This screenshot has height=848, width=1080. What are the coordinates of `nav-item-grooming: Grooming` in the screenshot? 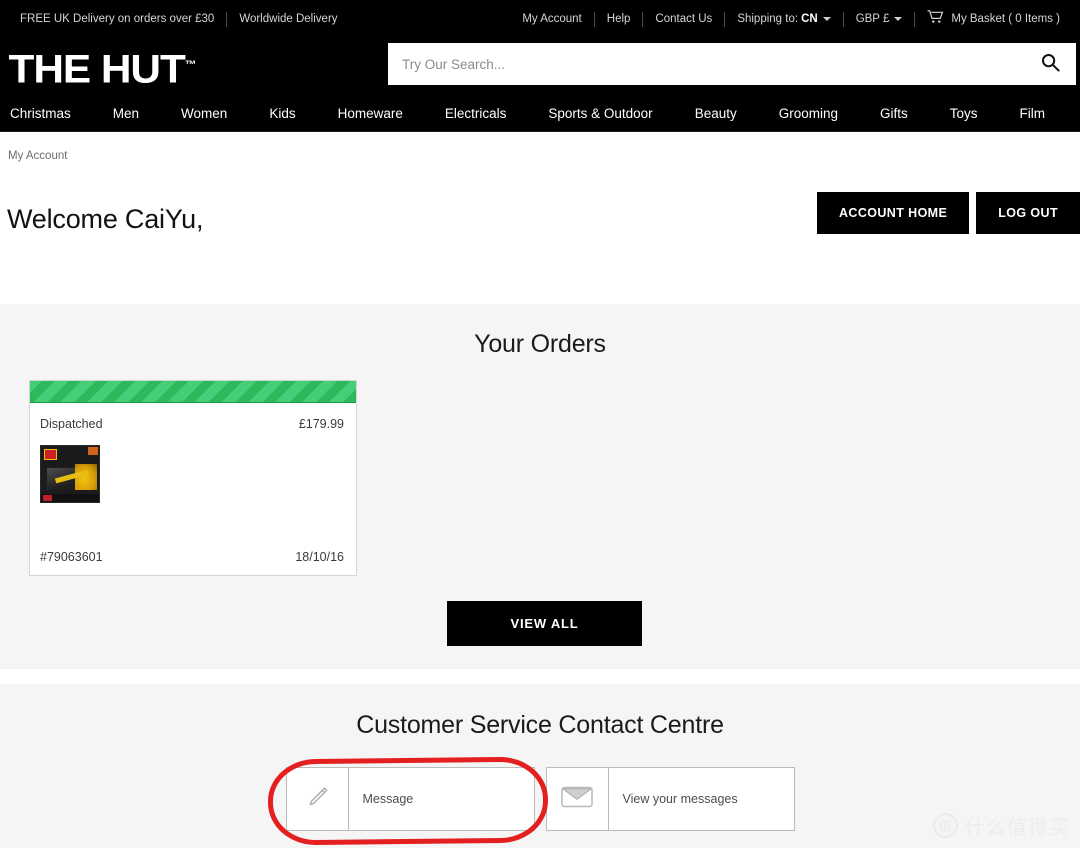 It's located at (808, 114).